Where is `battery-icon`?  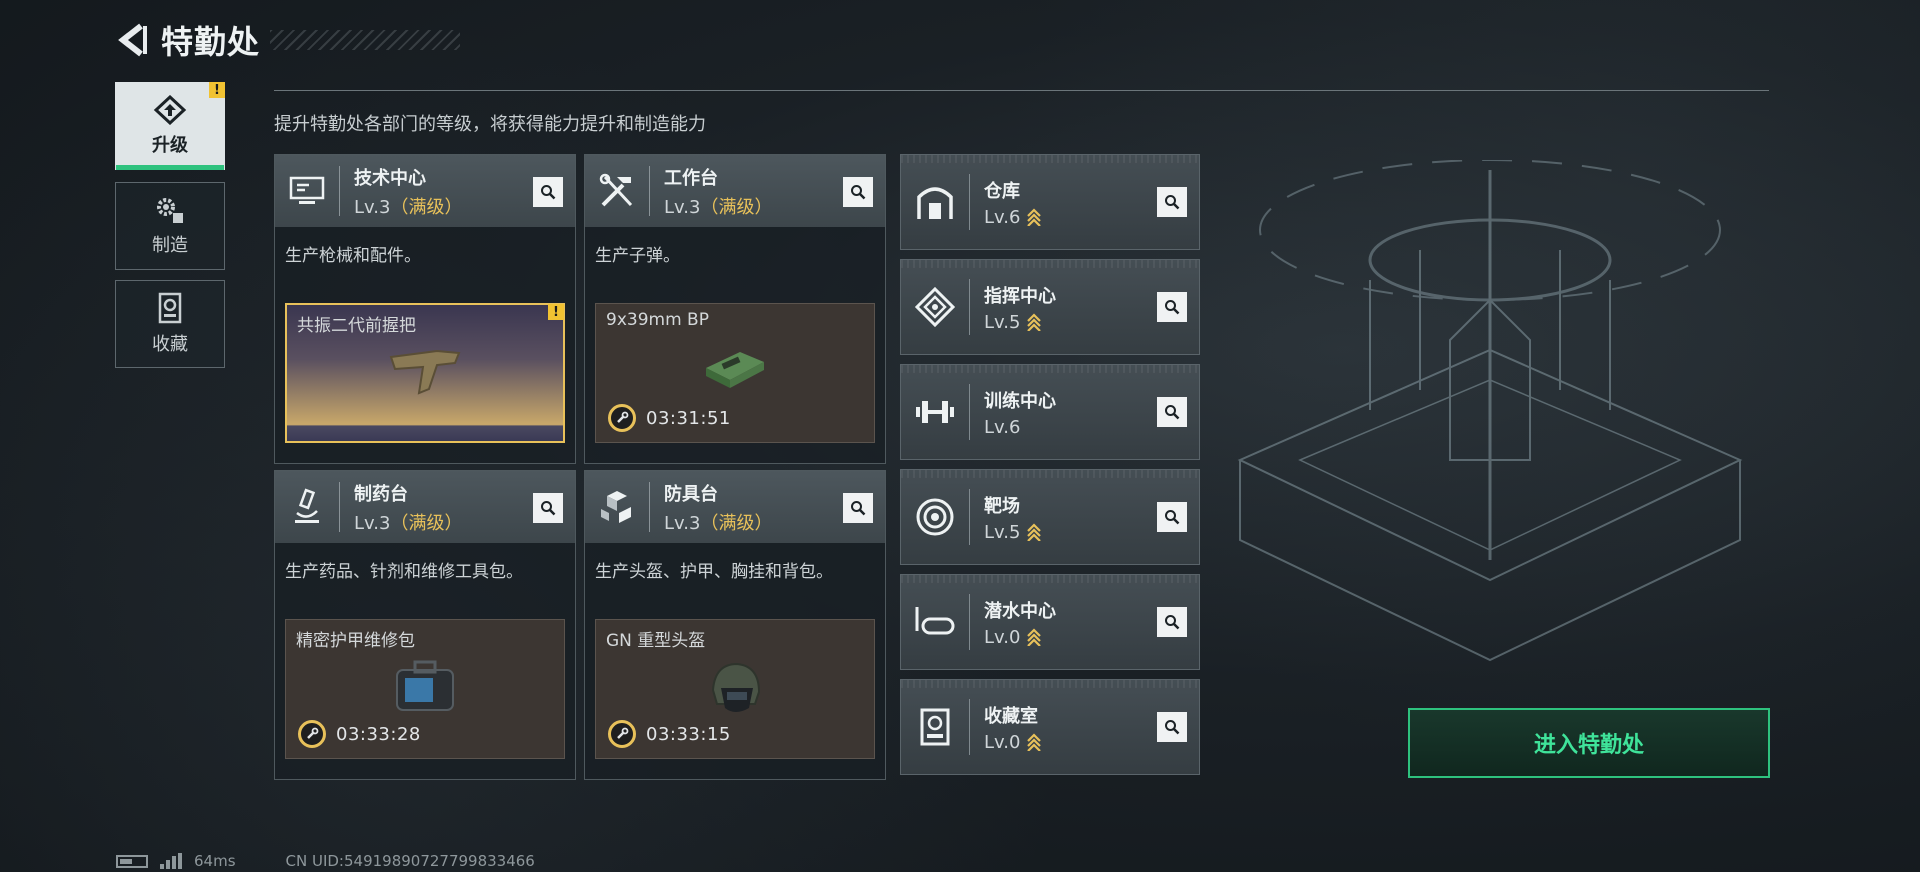
battery-icon is located at coordinates (132, 861).